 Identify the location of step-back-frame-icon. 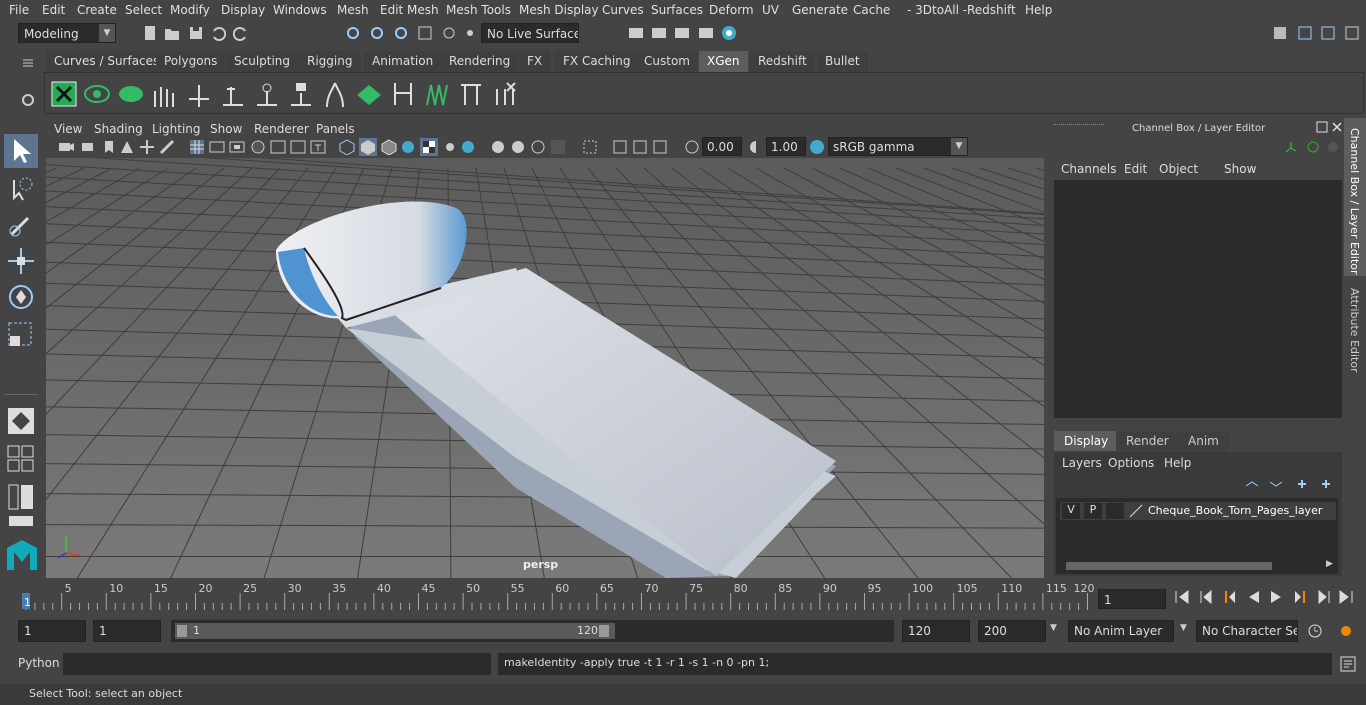
(1230, 597).